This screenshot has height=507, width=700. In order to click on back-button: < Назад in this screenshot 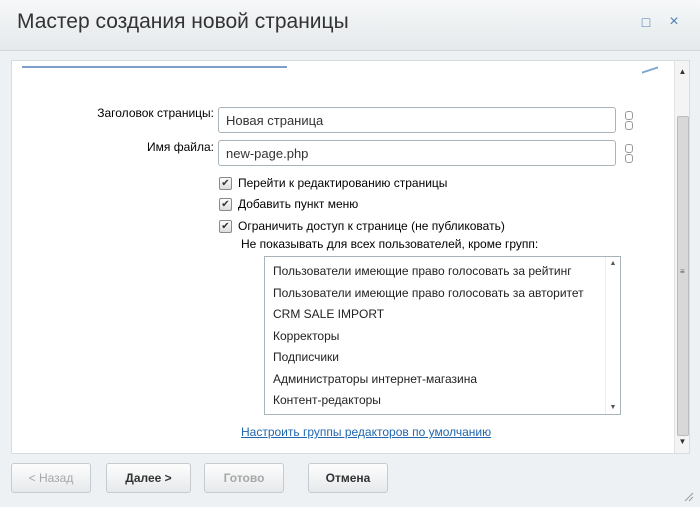, I will do `click(51, 478)`.